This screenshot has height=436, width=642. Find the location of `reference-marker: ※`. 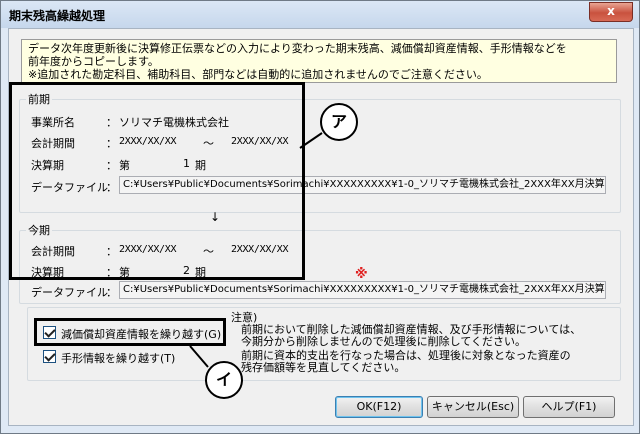

reference-marker: ※ is located at coordinates (361, 274).